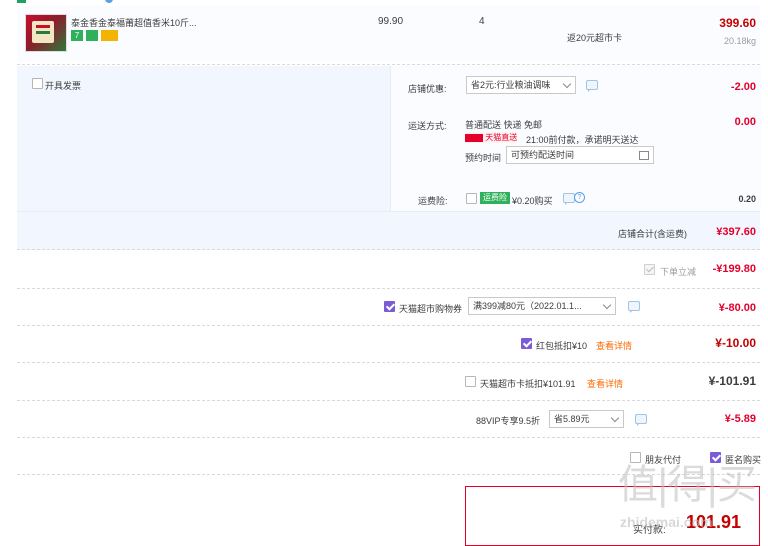 Image resolution: width=768 pixels, height=546 pixels. Describe the element at coordinates (471, 198) in the screenshot. I see `insurance-checkbox` at that location.